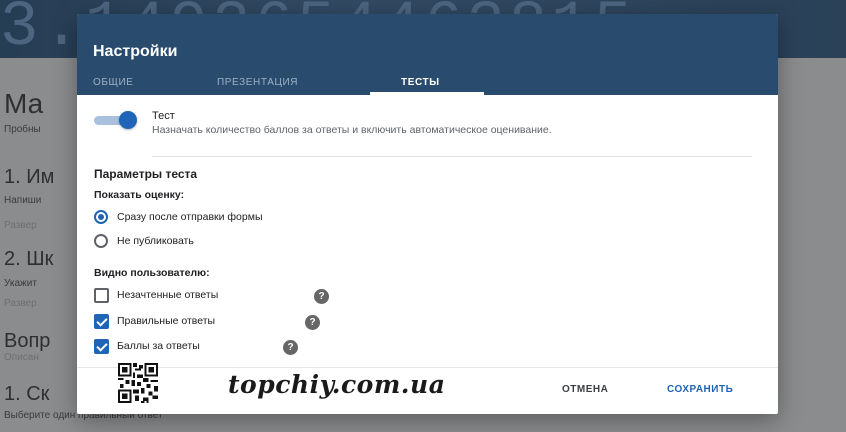 The width and height of the screenshot is (846, 432). What do you see at coordinates (135, 51) in the screenshot?
I see `dialog-title: Настройки` at bounding box center [135, 51].